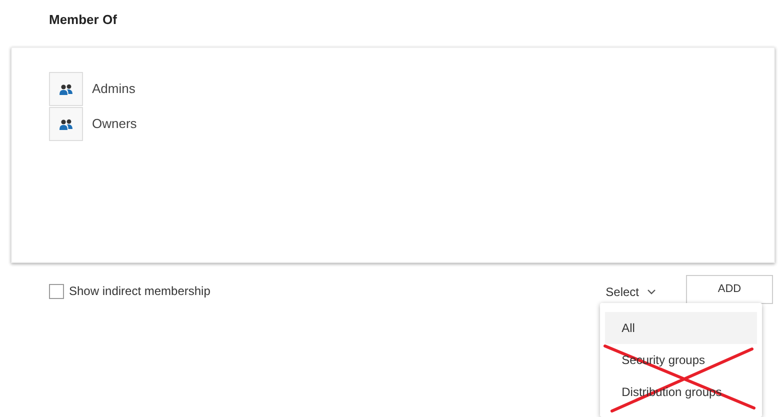  Describe the element at coordinates (114, 89) in the screenshot. I see `group-name: Admins` at that location.